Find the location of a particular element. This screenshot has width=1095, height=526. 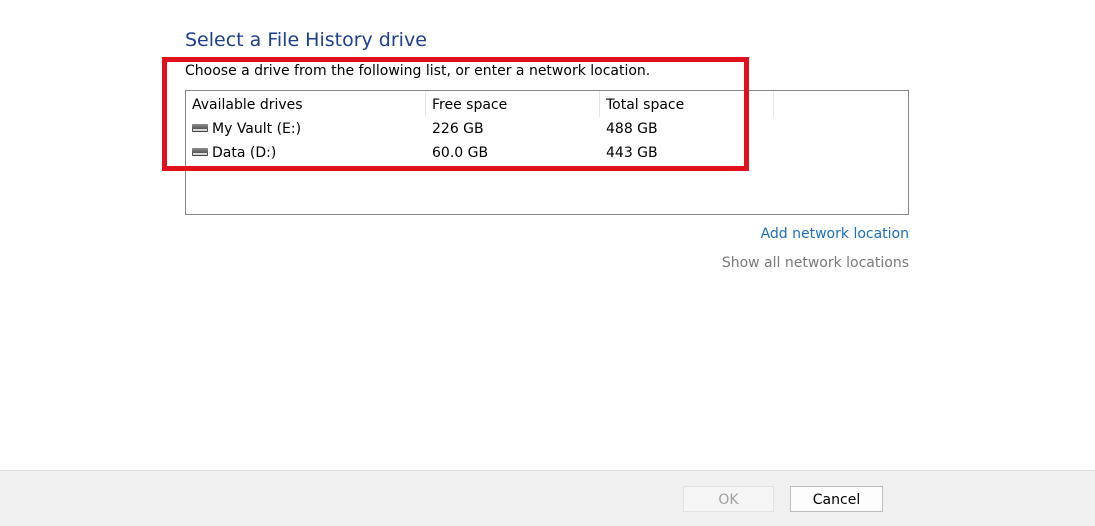

drive-free-space: 60.0 GB is located at coordinates (460, 153).